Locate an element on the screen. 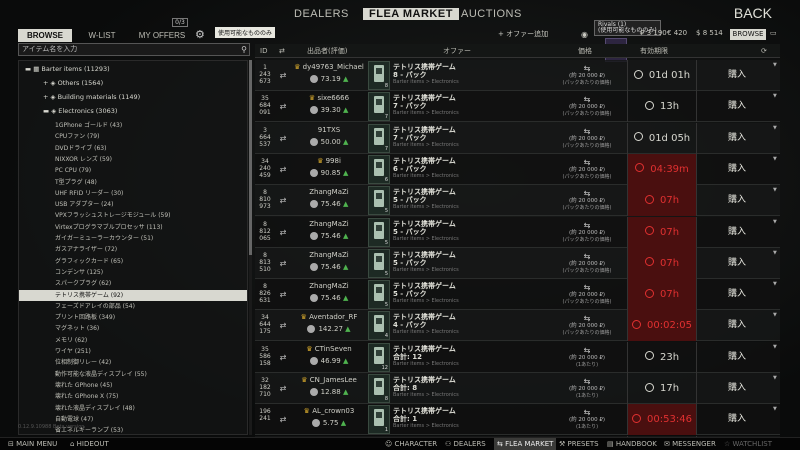 Image resolution: width=800 pixels, height=450 pixels. gear-icon: ⚙ is located at coordinates (200, 34).